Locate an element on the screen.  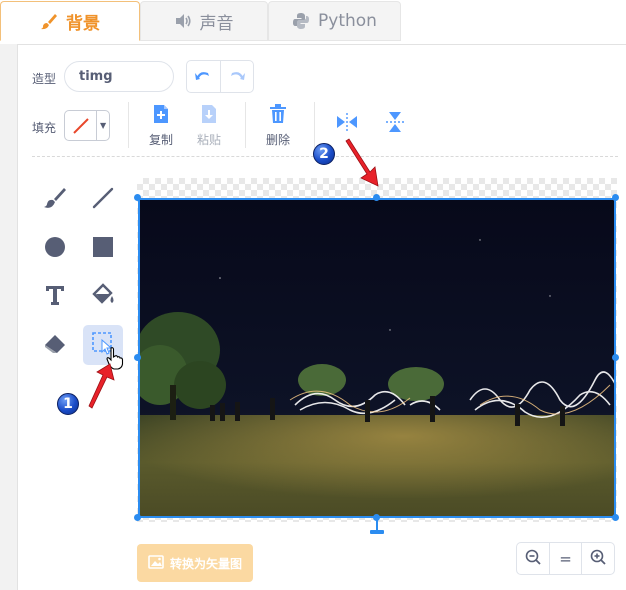
eraser-tool is located at coordinates (55, 345).